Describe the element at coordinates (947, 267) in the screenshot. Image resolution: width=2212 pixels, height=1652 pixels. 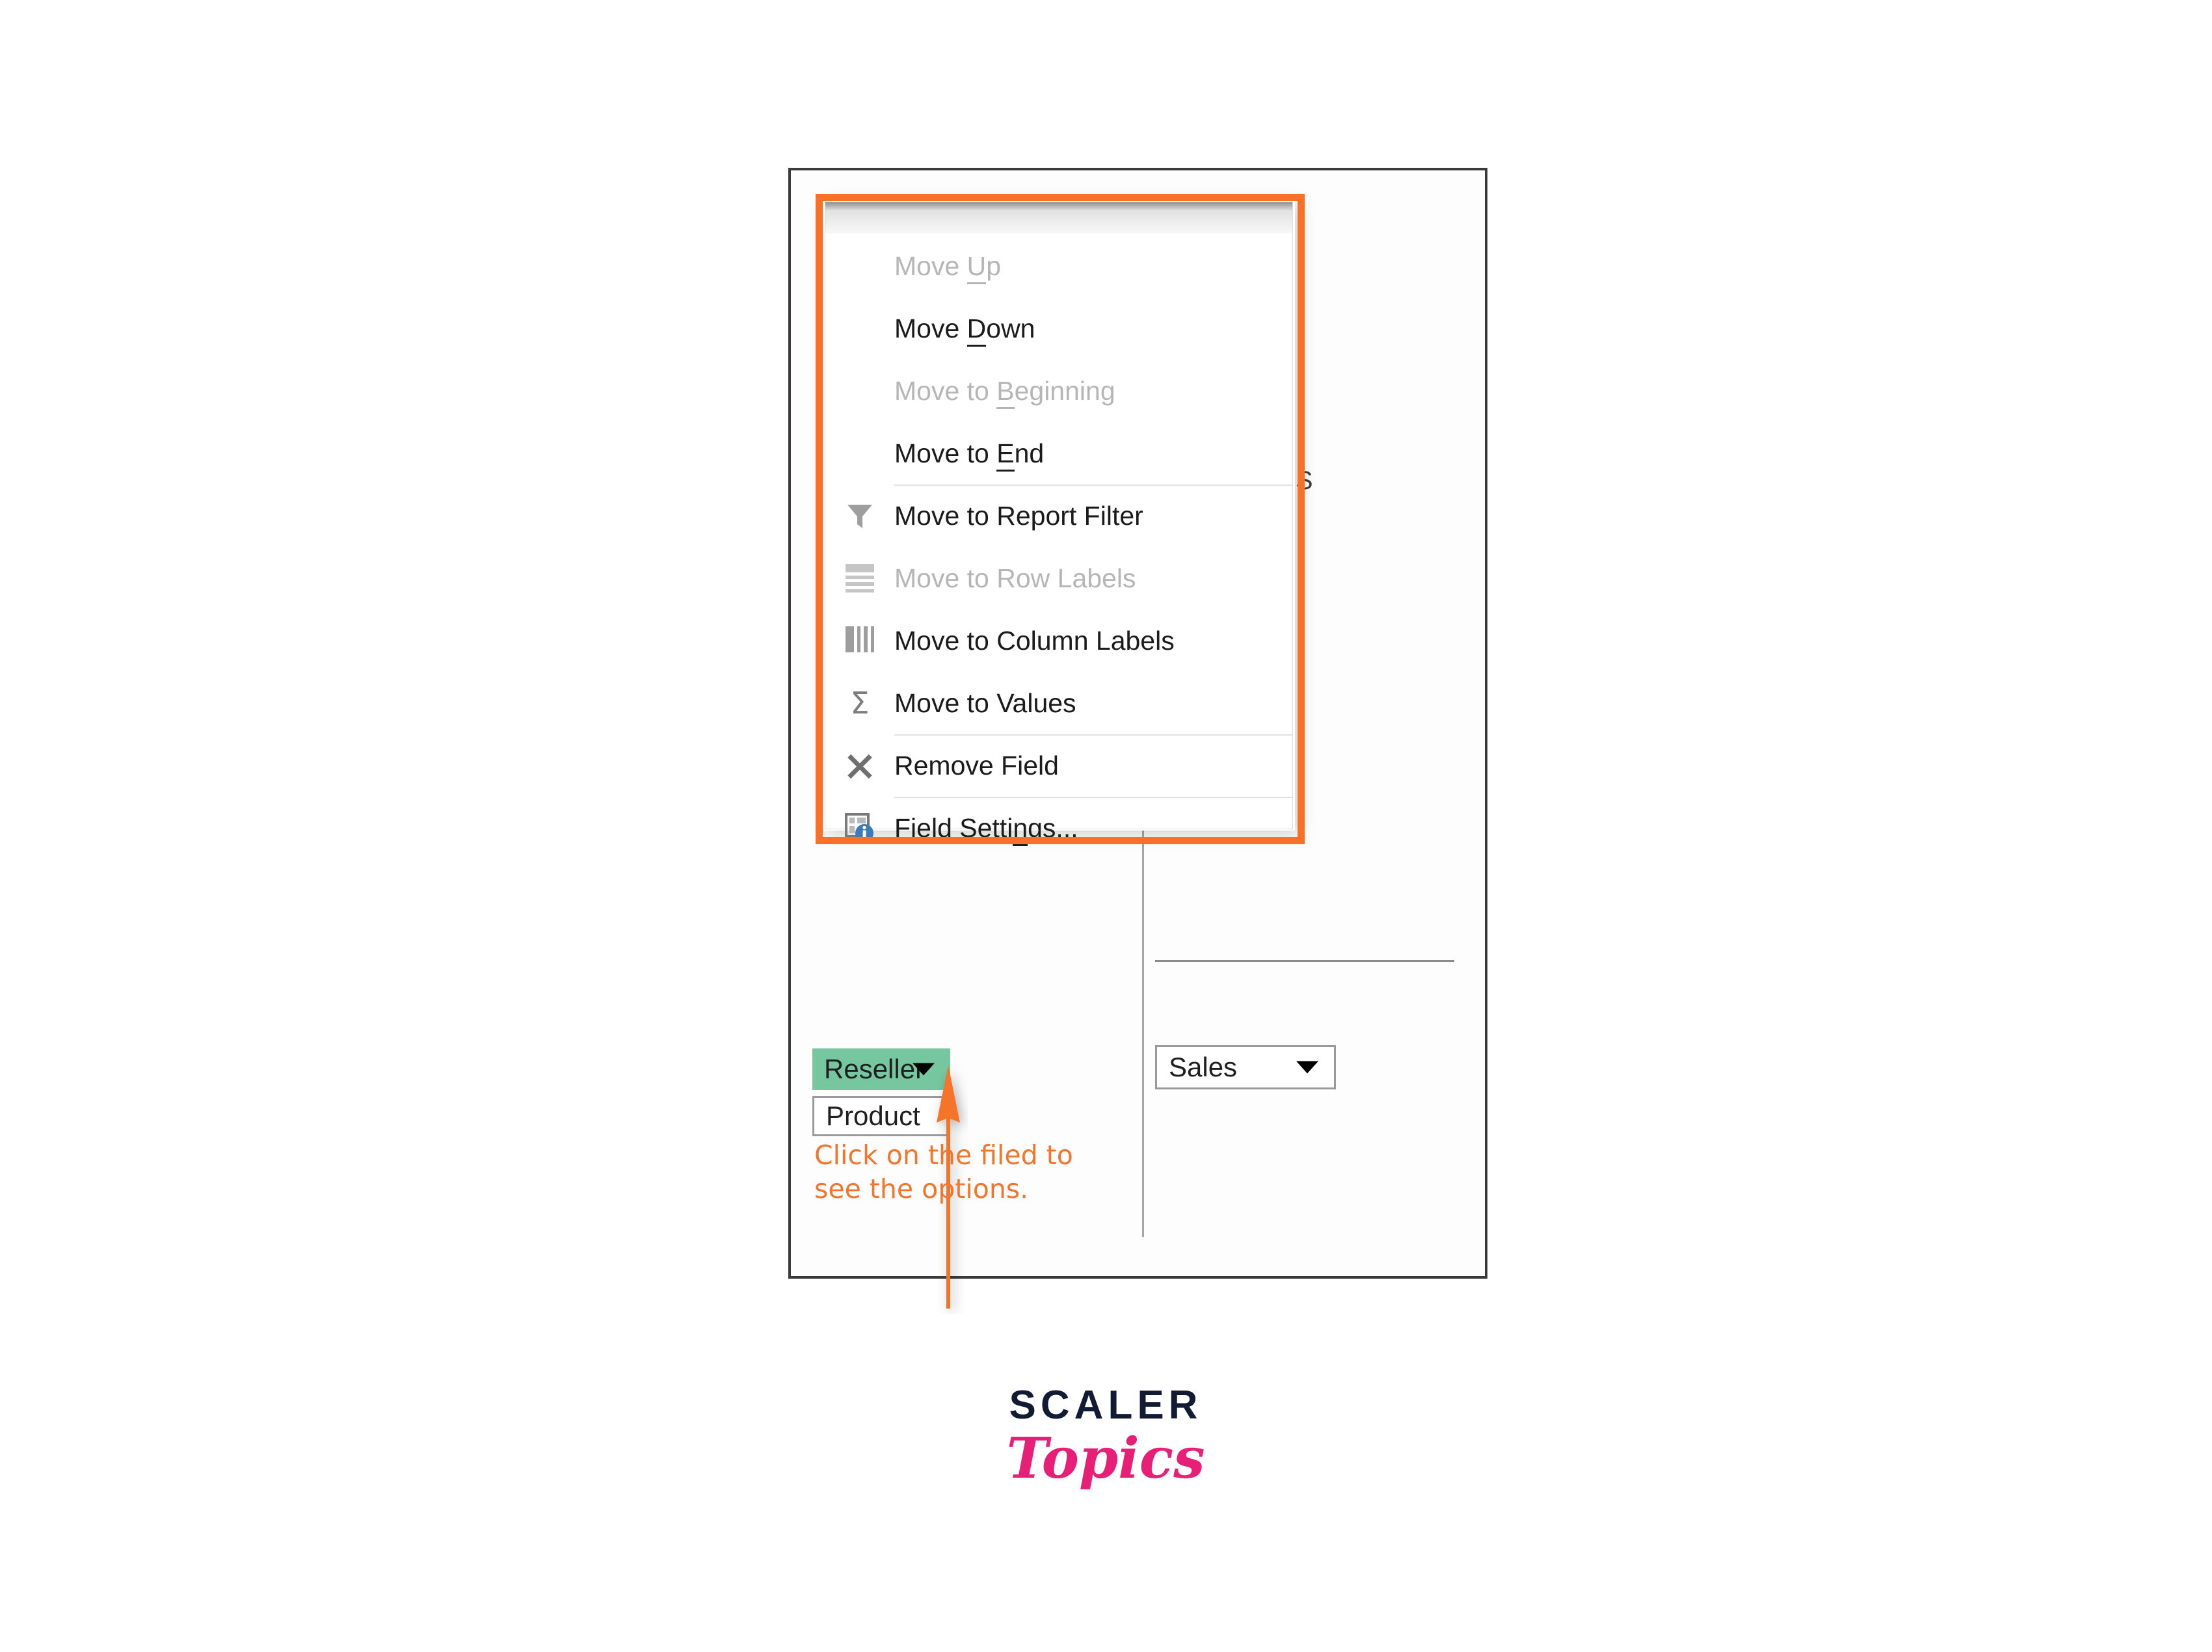
I see `menu-item-label: Move Up` at that location.